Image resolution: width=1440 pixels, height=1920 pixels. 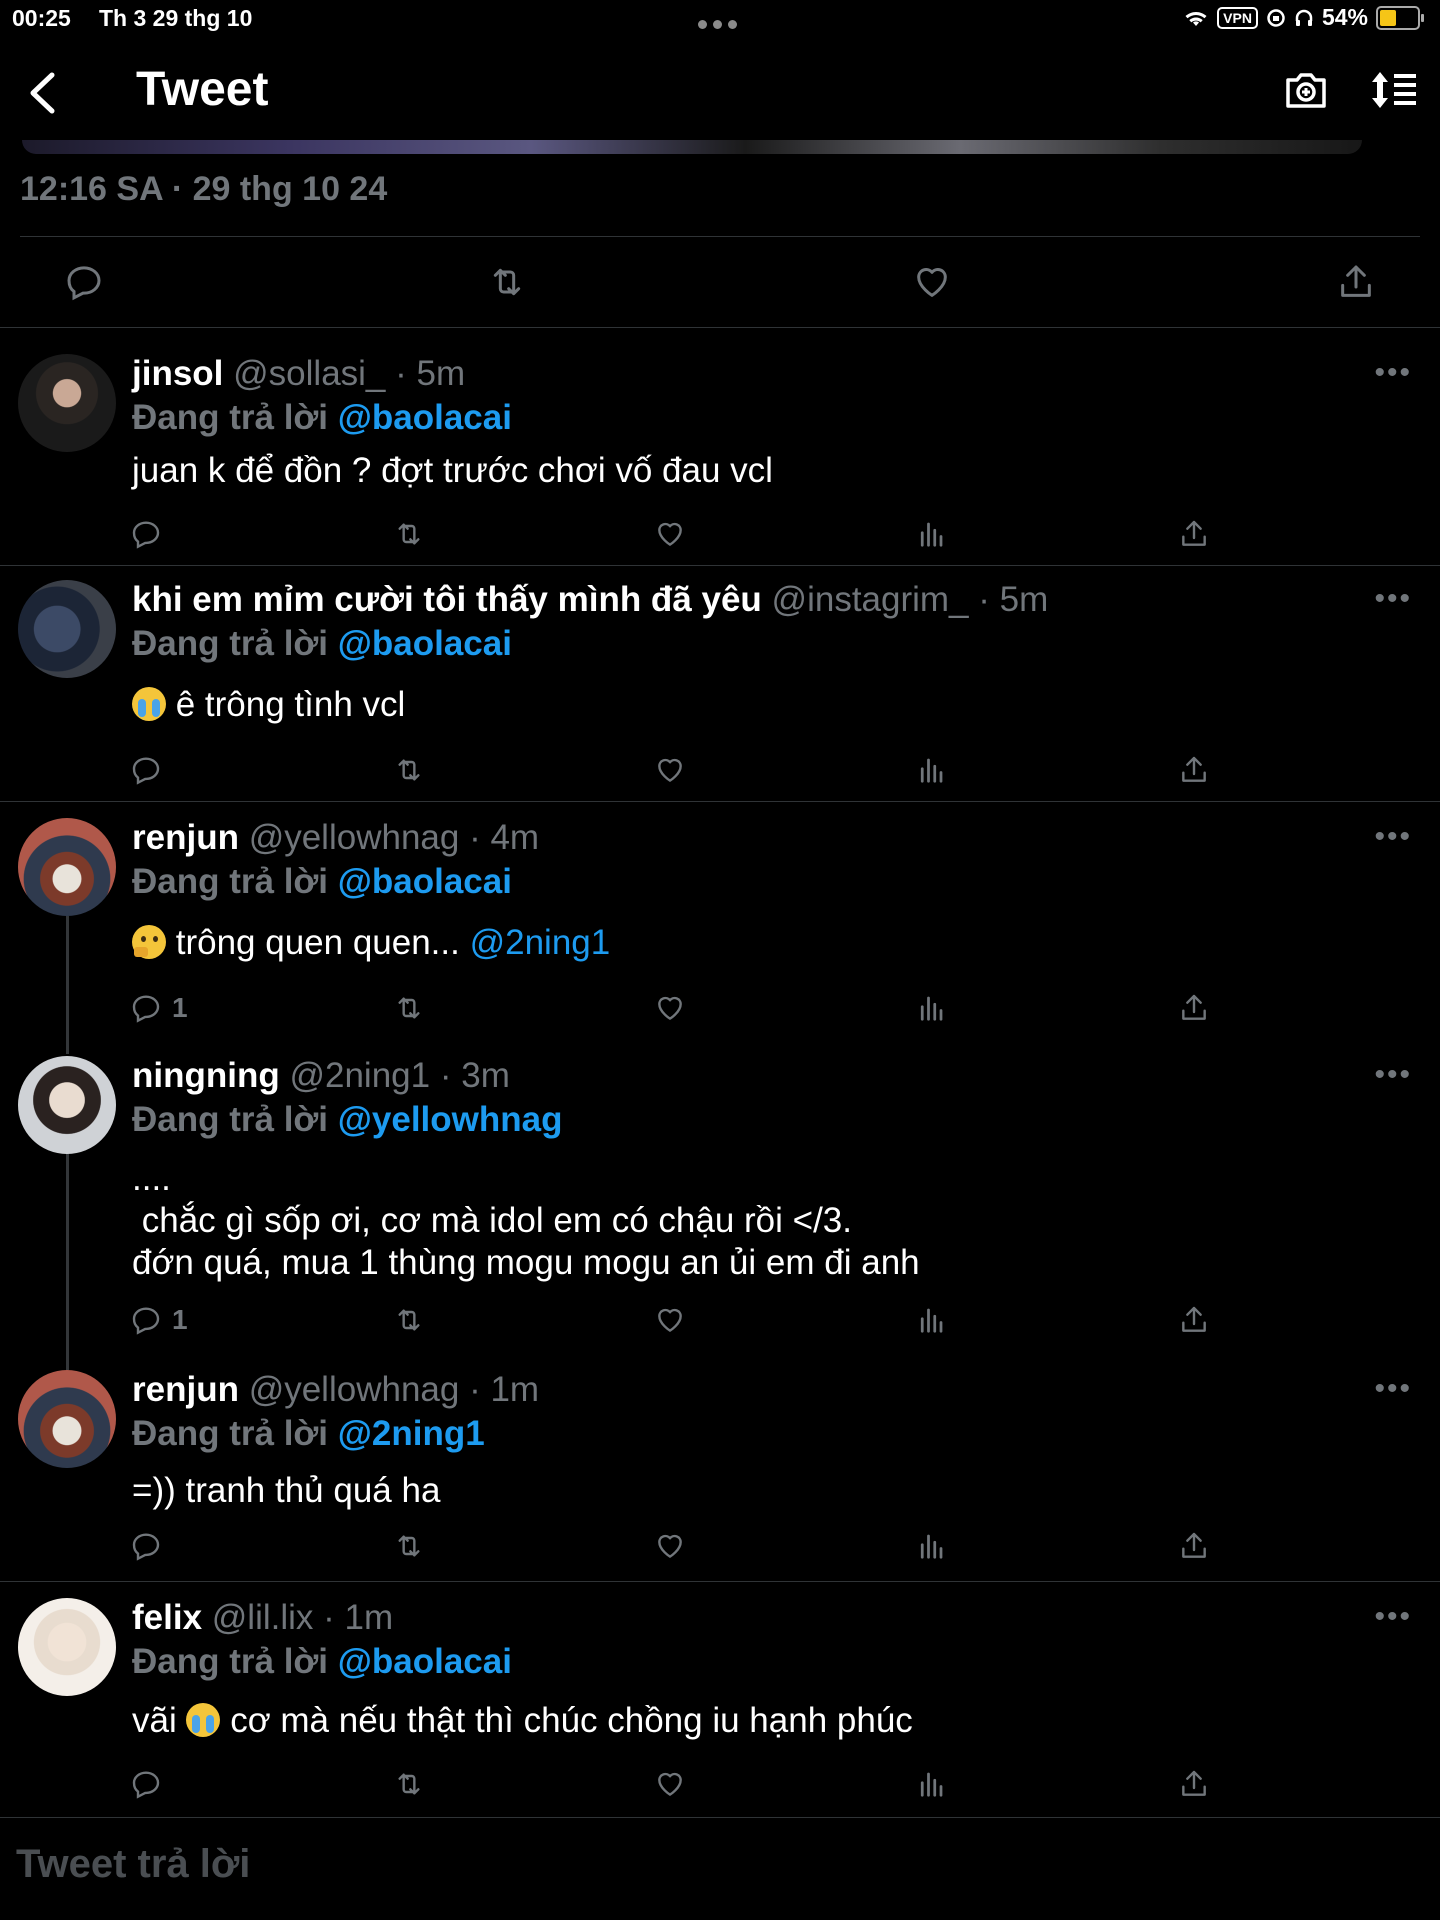 I want to click on tweet-text: =)) tranh thủ quá ha, so click(x=286, y=1490).